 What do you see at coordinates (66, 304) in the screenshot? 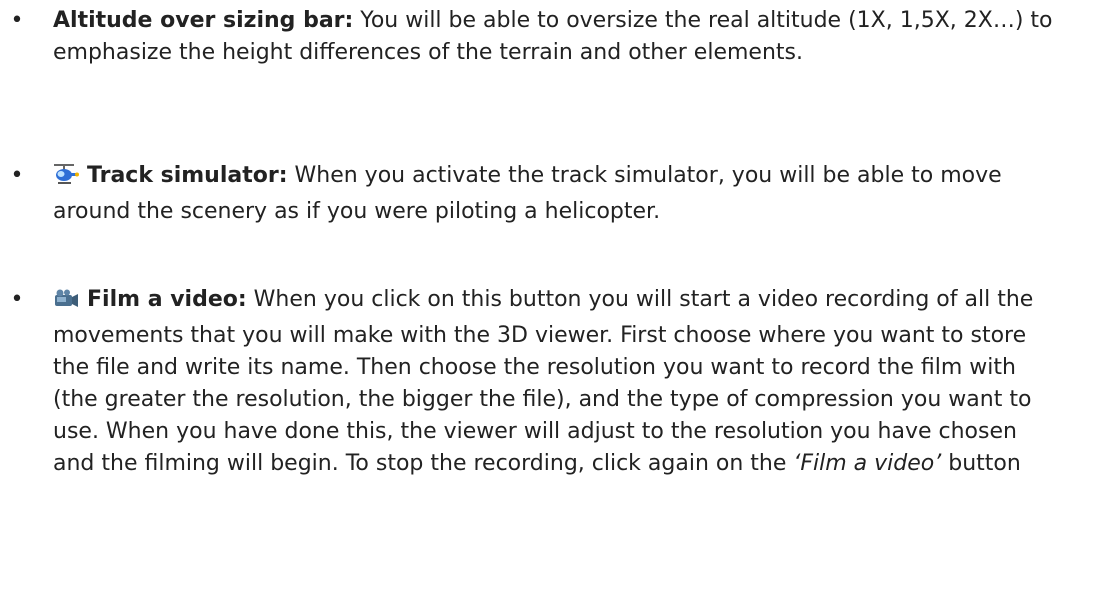
I see `video-camera-icon` at bounding box center [66, 304].